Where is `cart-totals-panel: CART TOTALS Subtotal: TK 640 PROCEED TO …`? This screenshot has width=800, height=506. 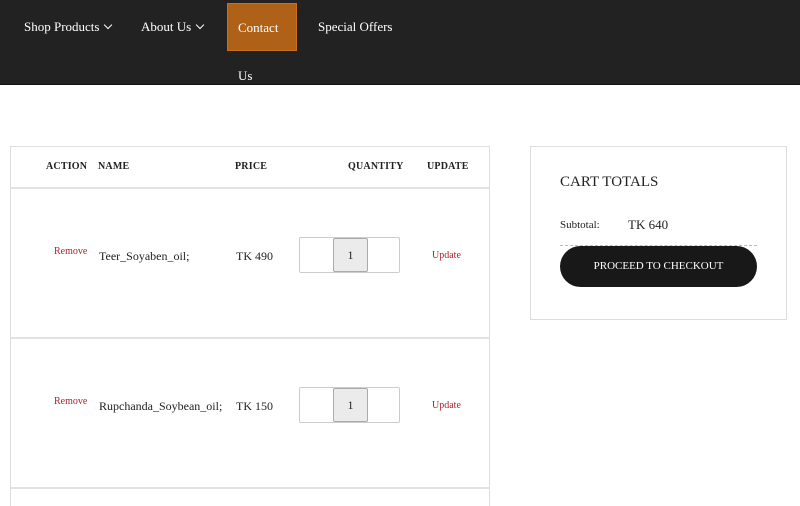
cart-totals-panel: CART TOTALS Subtotal: TK 640 PROCEED TO … is located at coordinates (658, 233).